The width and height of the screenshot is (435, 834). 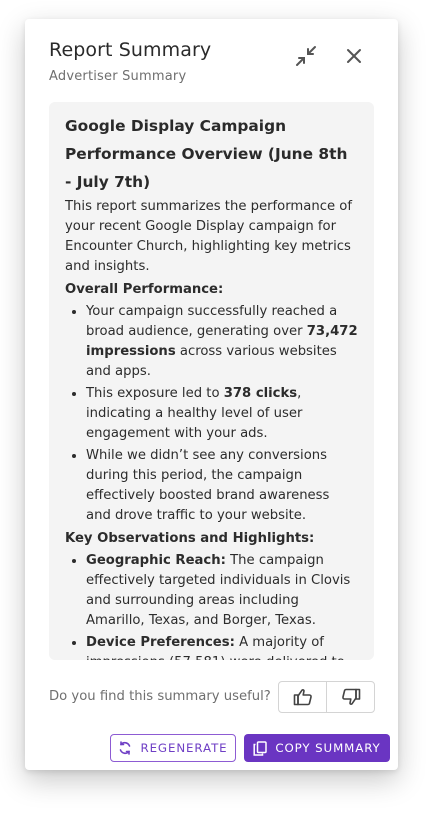 I want to click on overall-performance-heading: Overall Performance:, so click(x=144, y=289).